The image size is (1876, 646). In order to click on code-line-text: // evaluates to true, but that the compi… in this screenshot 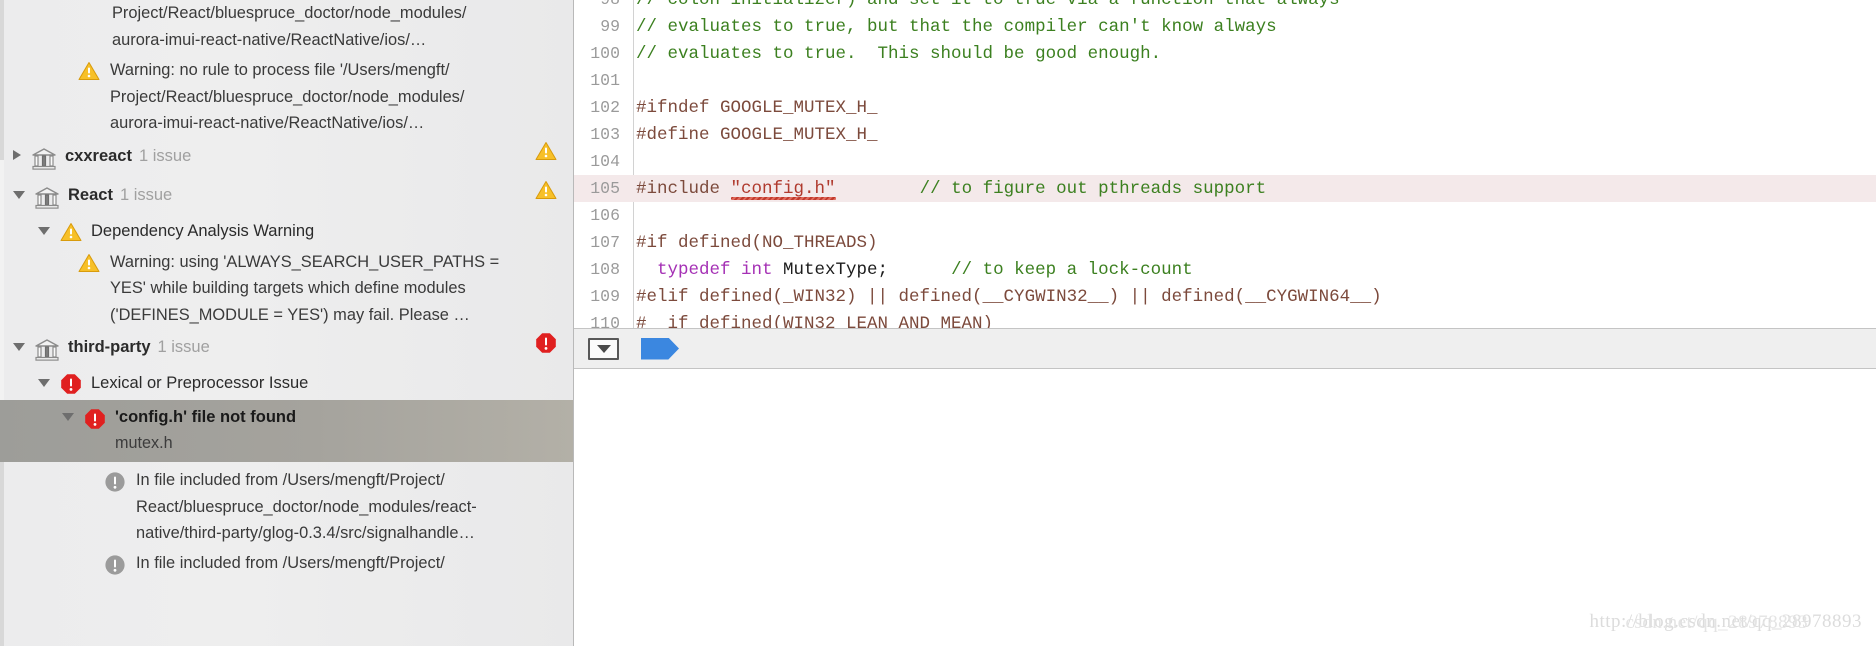, I will do `click(1254, 27)`.